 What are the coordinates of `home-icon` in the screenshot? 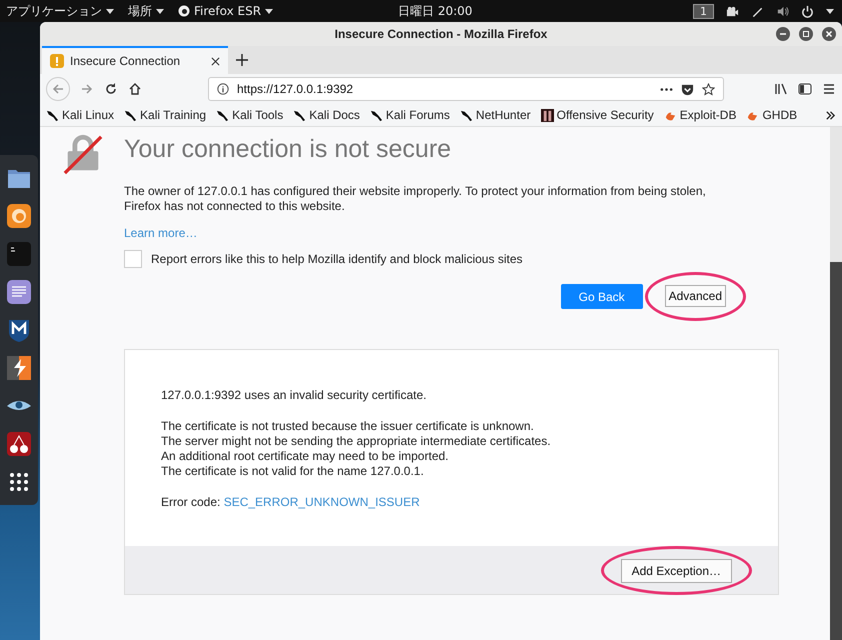 It's located at (135, 89).